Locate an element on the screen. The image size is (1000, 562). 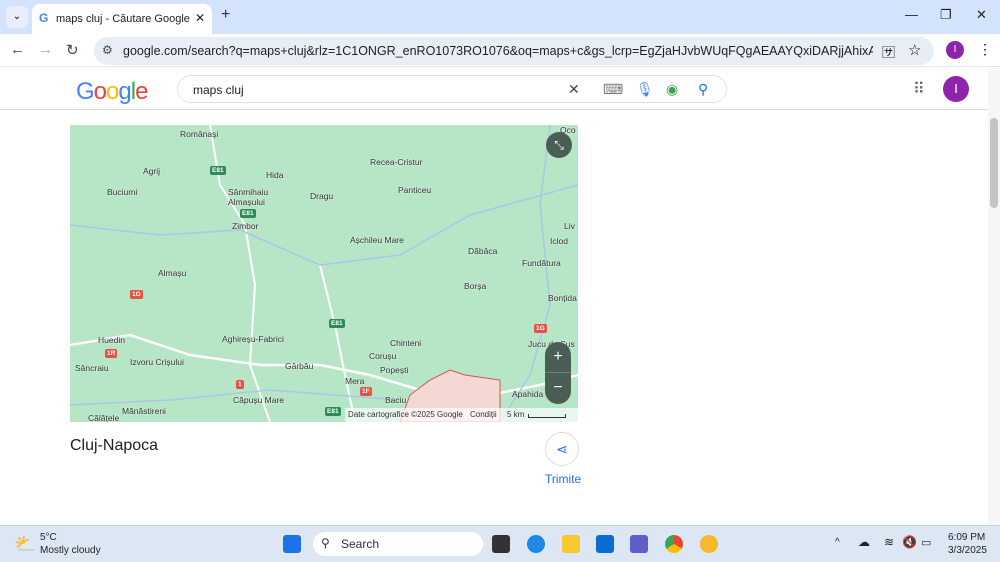
zoom-control: + − is located at coordinates (558, 373).